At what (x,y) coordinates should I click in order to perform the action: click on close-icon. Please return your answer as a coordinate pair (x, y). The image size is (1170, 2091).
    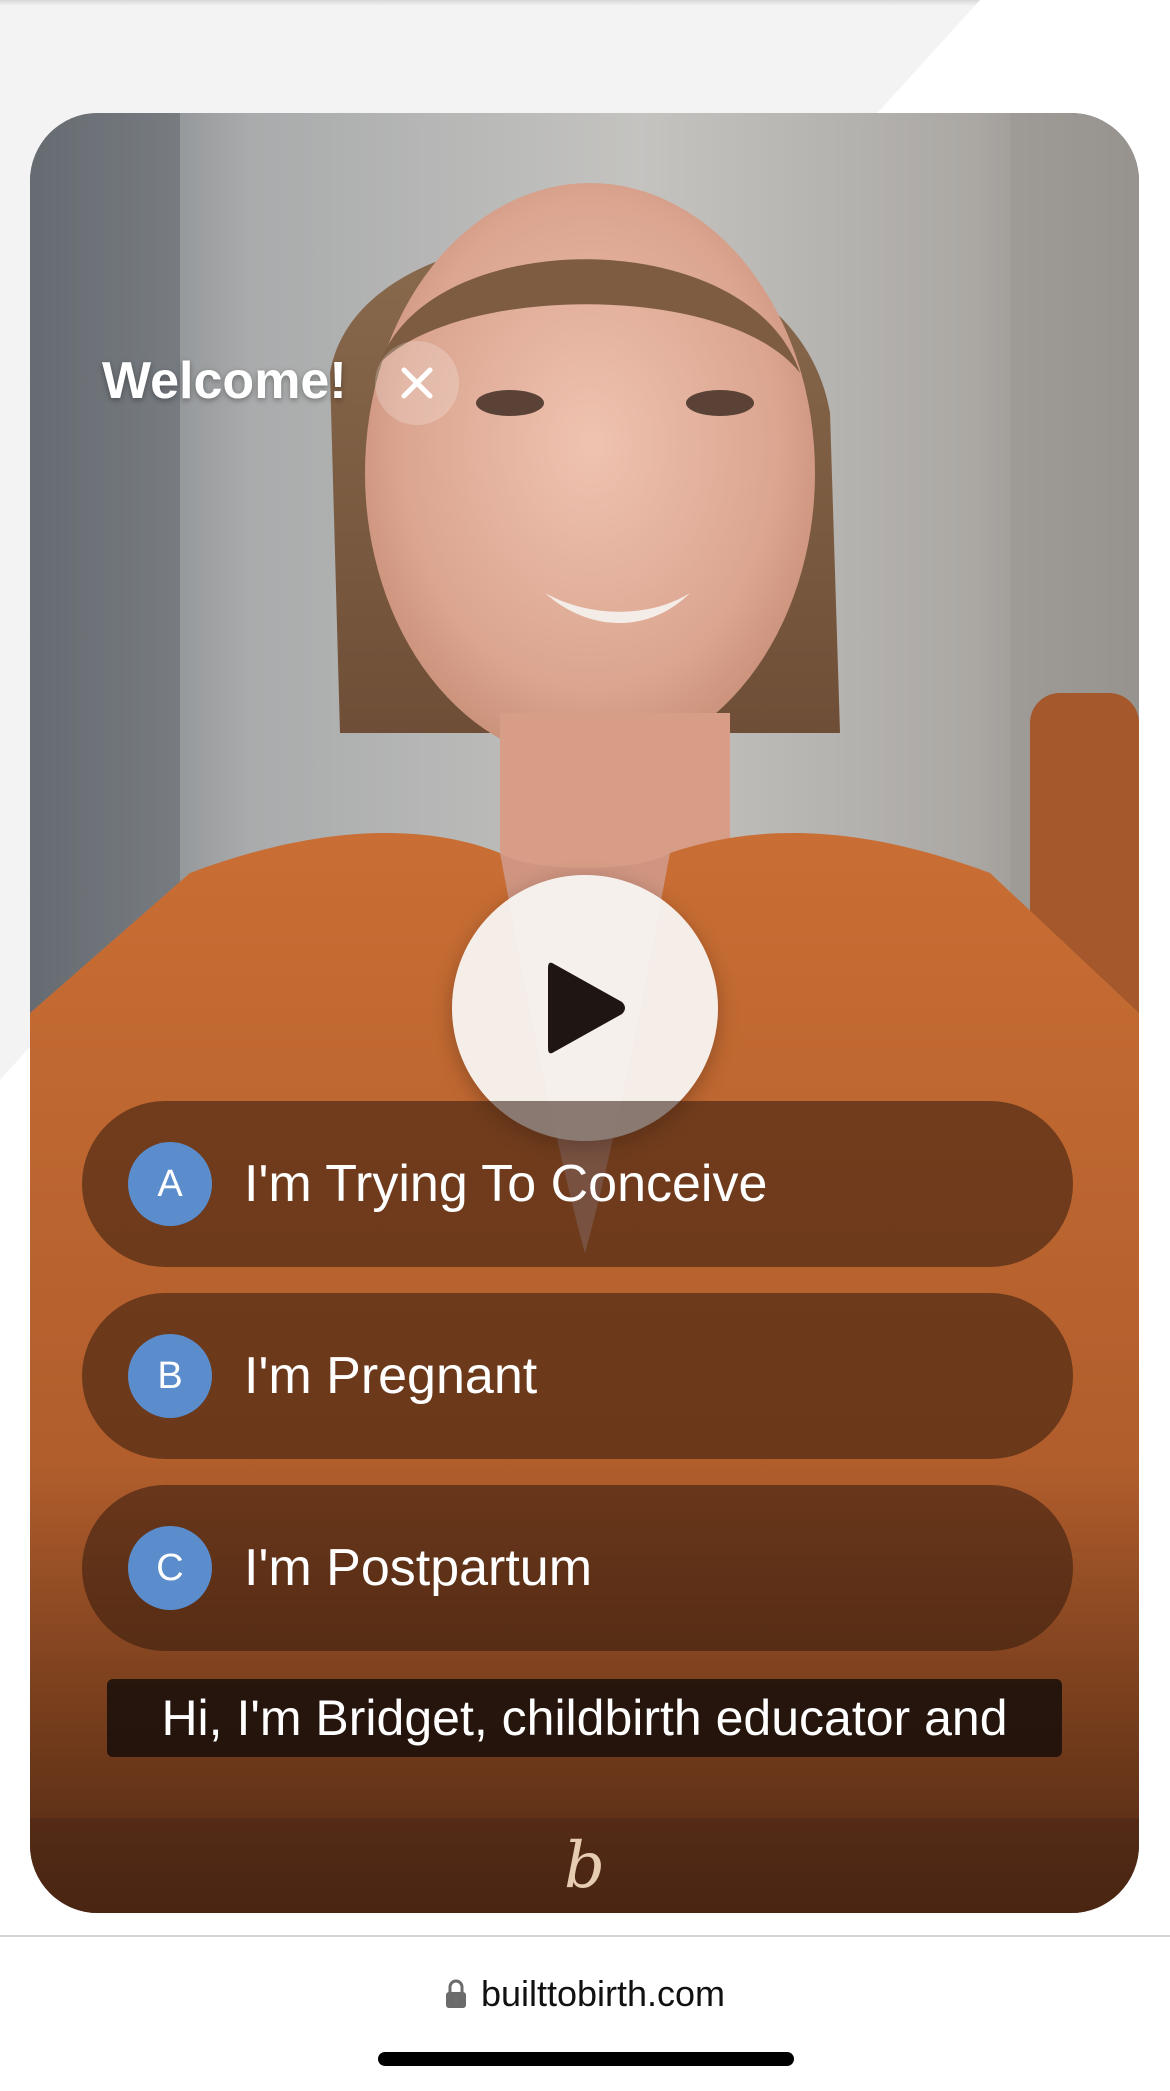
    Looking at the image, I should click on (417, 383).